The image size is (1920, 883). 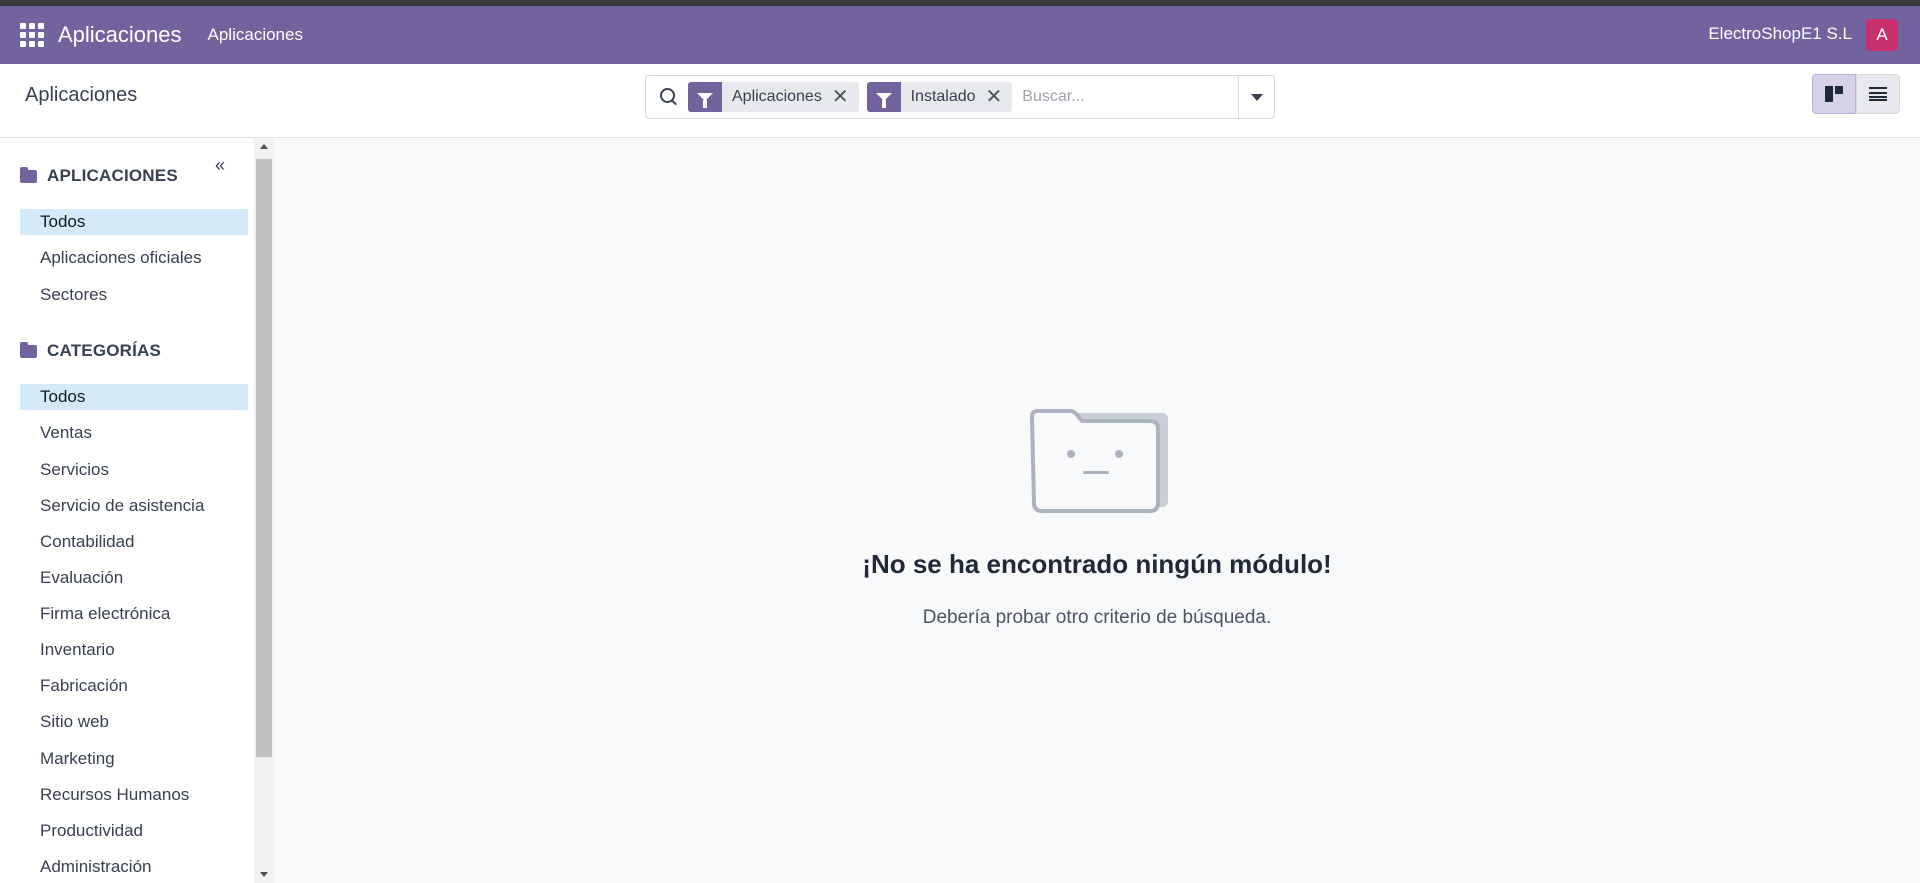 I want to click on control-panel: Aplicaciones Aplicaciones ✕ Instalado ✕, so click(x=960, y=101).